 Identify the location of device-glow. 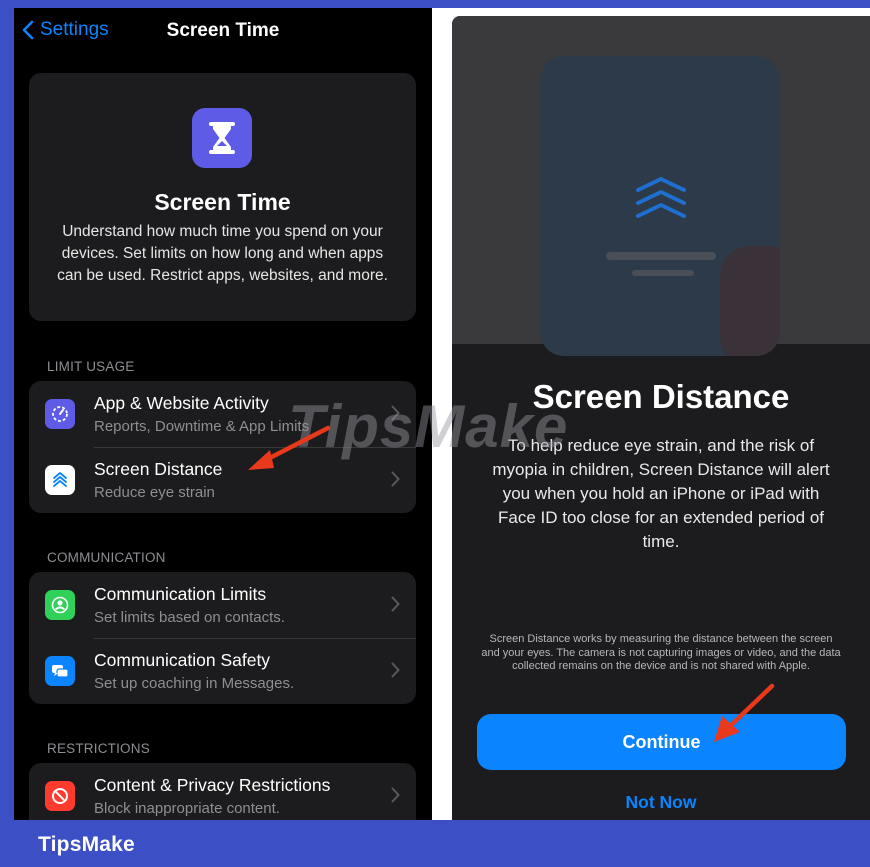
(750, 301).